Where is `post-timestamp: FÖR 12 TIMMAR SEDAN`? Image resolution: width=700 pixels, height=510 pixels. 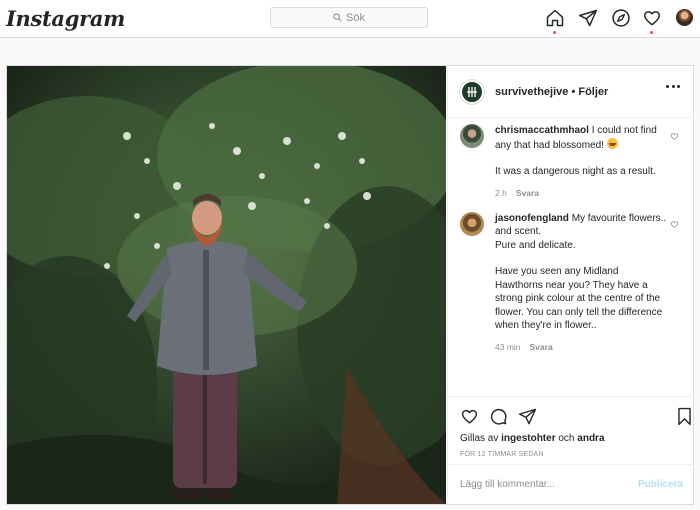 post-timestamp: FÖR 12 TIMMAR SEDAN is located at coordinates (571, 454).